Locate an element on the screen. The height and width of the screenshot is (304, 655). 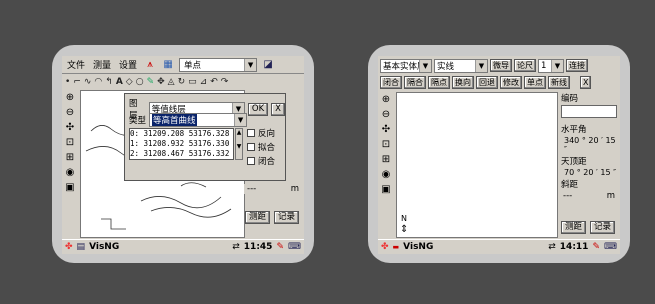
app-icon: ▬ is located at coordinates (396, 247).